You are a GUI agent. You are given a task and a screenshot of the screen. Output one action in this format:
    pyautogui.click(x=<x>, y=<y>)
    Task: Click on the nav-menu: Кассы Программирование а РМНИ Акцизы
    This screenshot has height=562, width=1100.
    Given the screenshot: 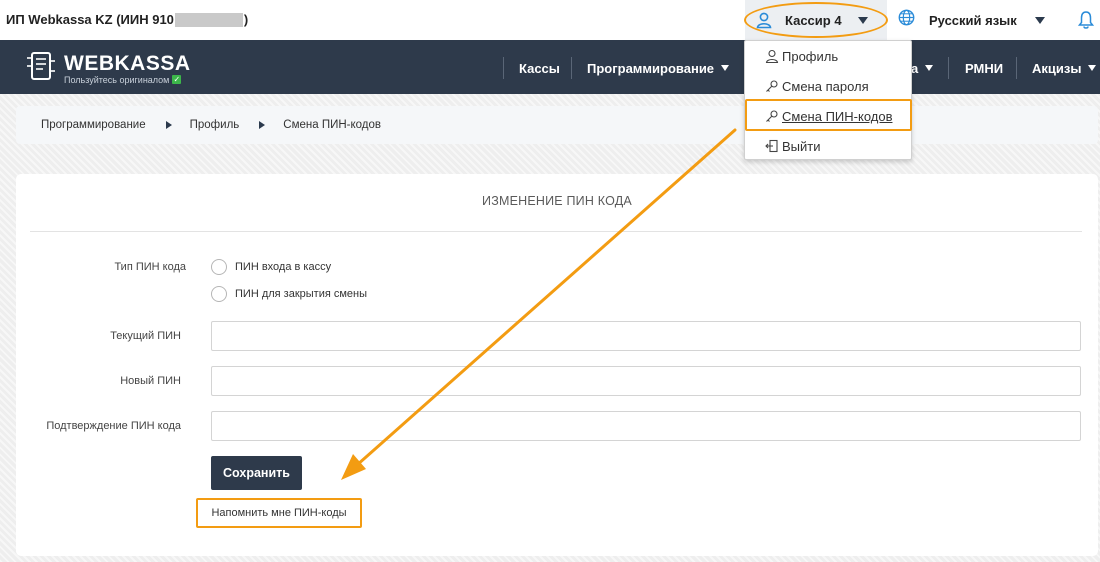 What is the action you would take?
    pyautogui.click(x=550, y=67)
    